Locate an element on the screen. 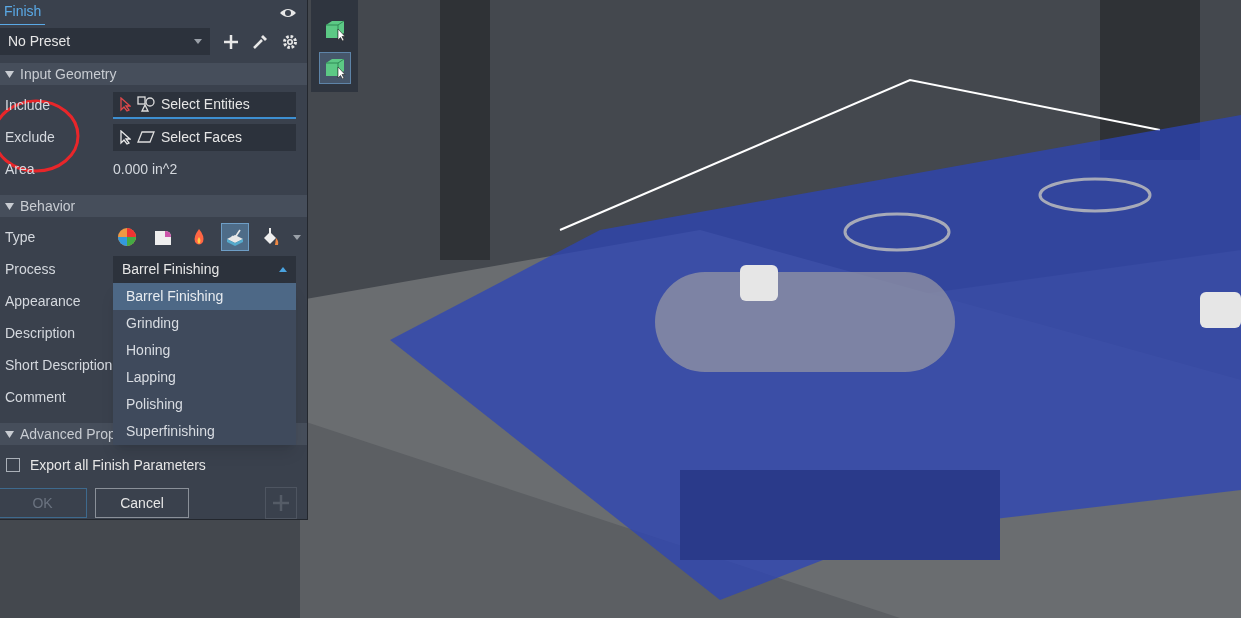  dropdown-option: Grinding is located at coordinates (204, 323).